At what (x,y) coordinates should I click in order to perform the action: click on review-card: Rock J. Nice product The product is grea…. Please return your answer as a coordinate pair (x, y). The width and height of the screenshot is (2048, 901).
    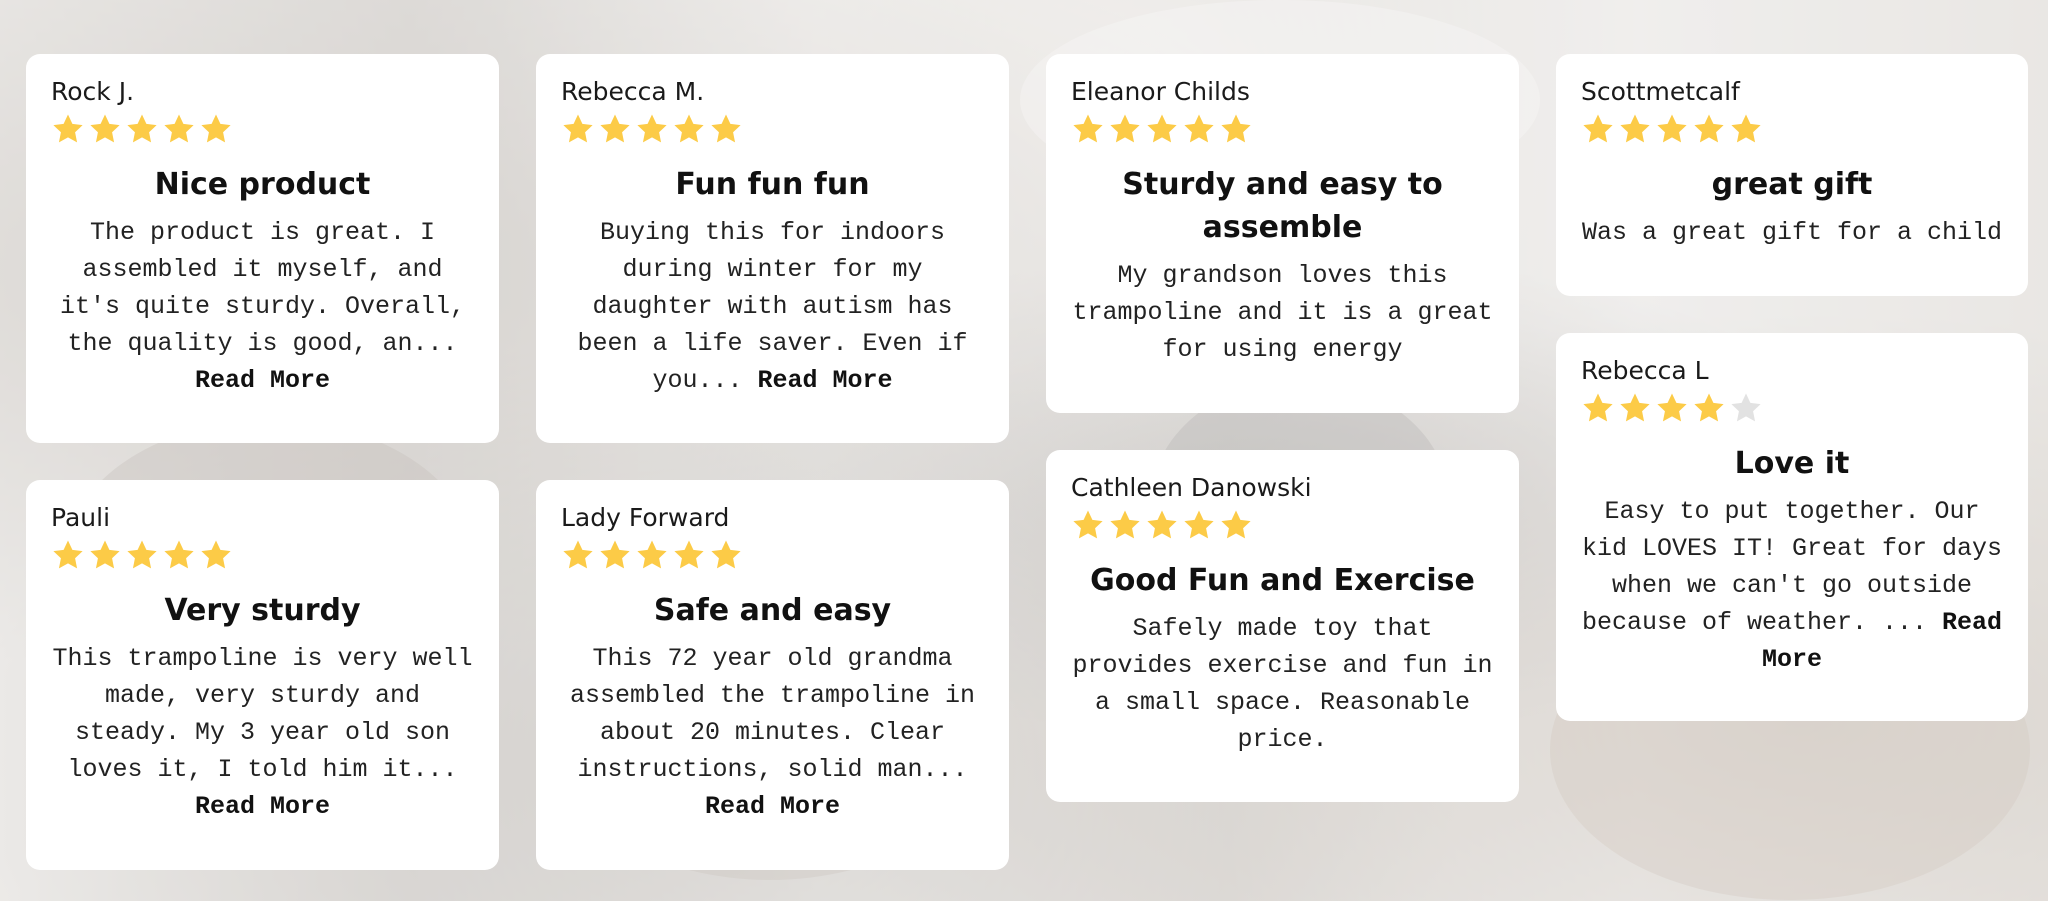
    Looking at the image, I should click on (262, 248).